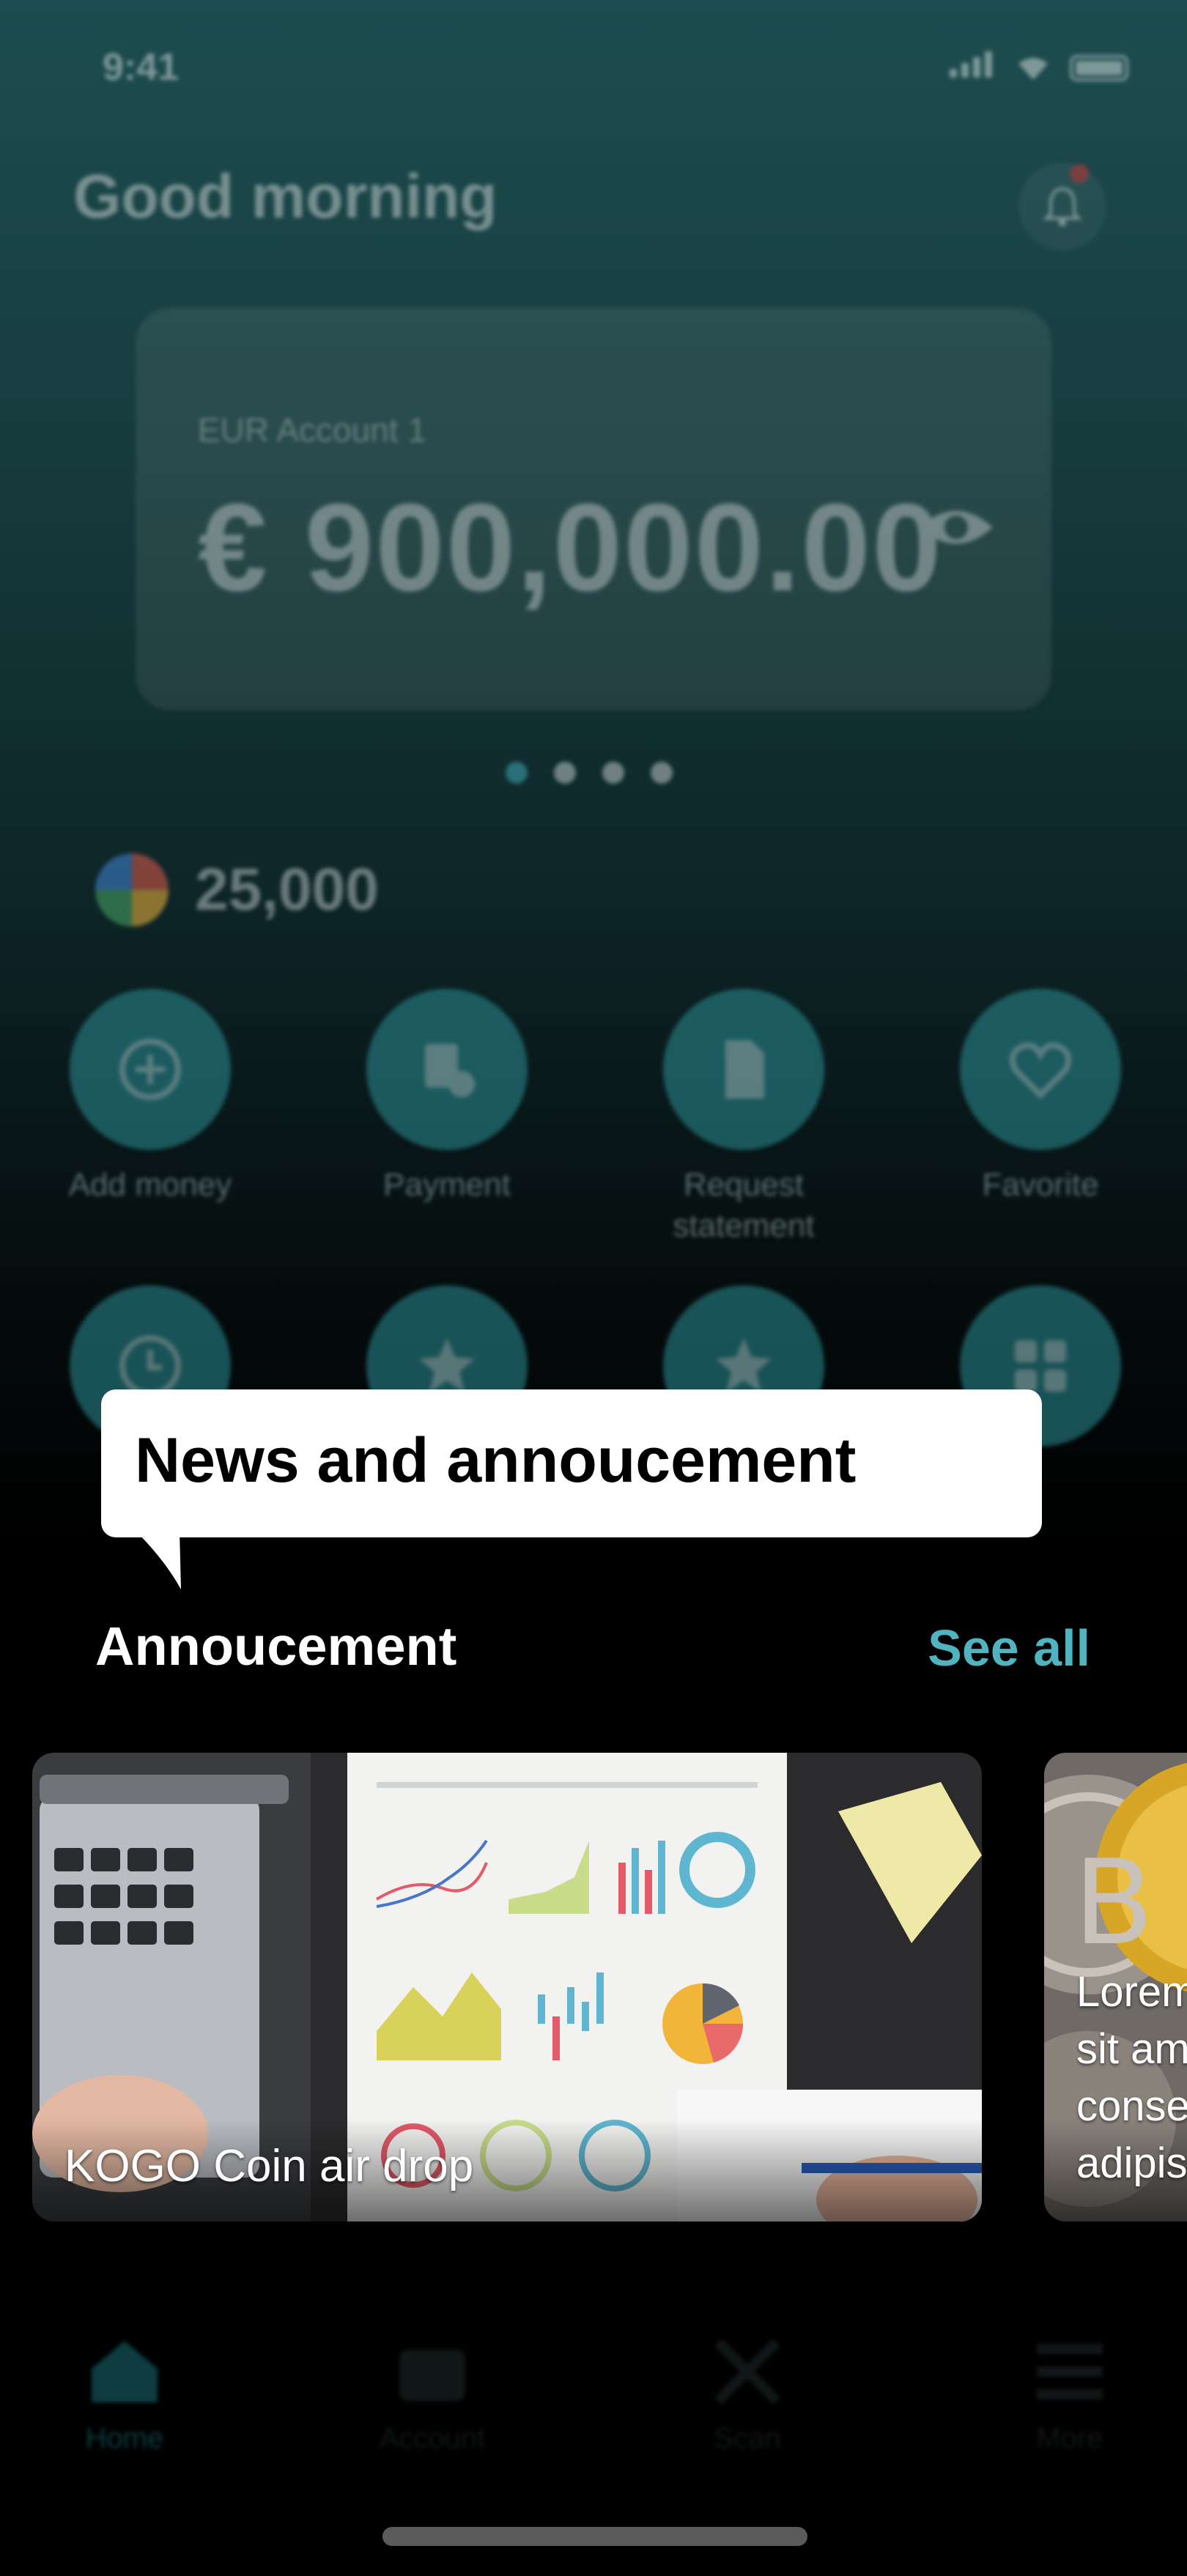 The width and height of the screenshot is (1187, 2576). Describe the element at coordinates (432, 2375) in the screenshot. I see `wallet-icon` at that location.